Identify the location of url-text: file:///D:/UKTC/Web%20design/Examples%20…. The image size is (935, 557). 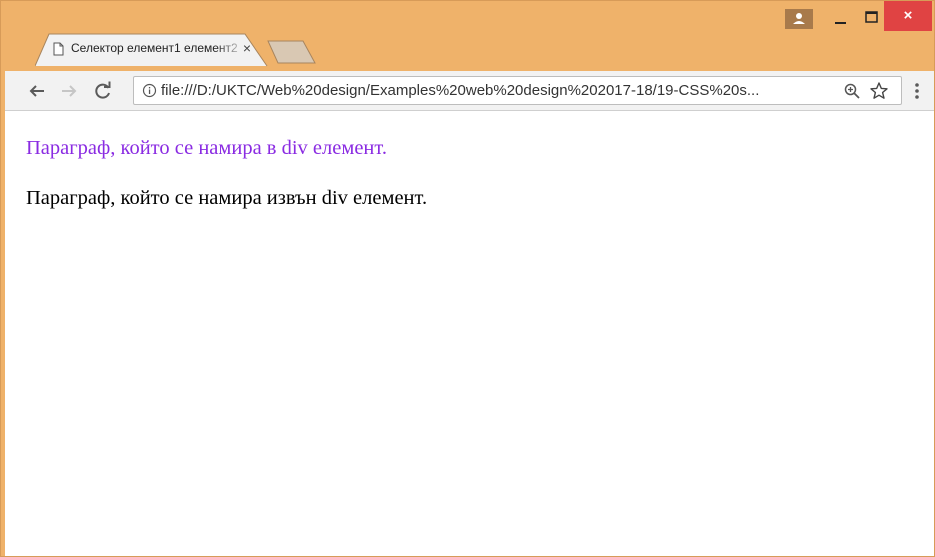
(501, 90).